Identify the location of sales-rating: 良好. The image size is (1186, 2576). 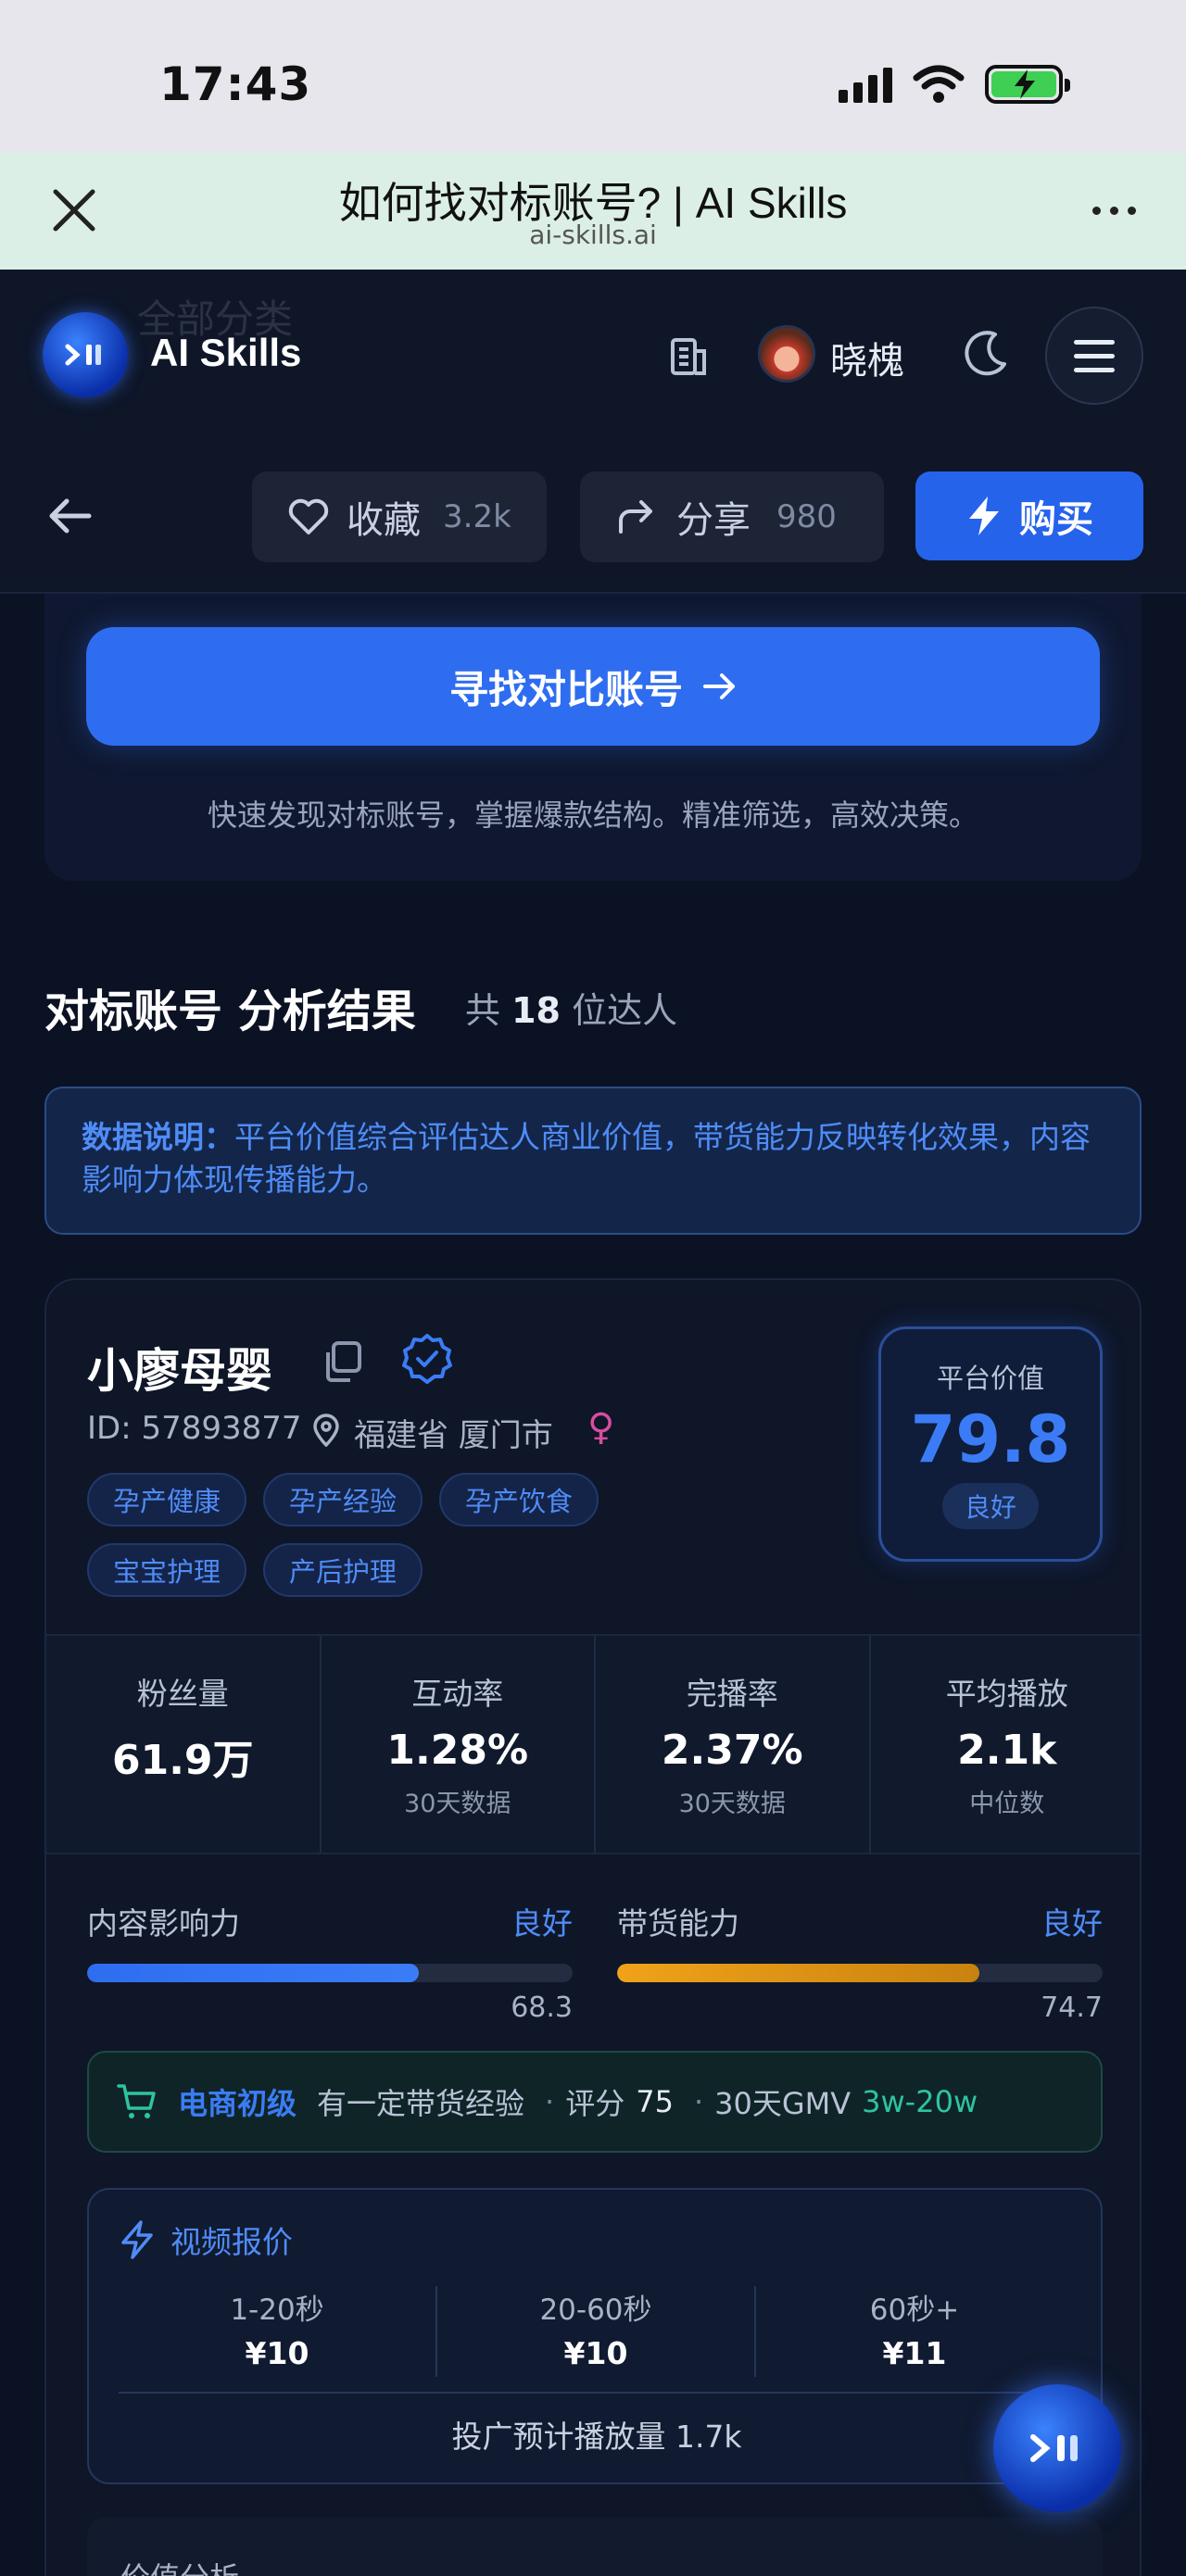
(1072, 1923).